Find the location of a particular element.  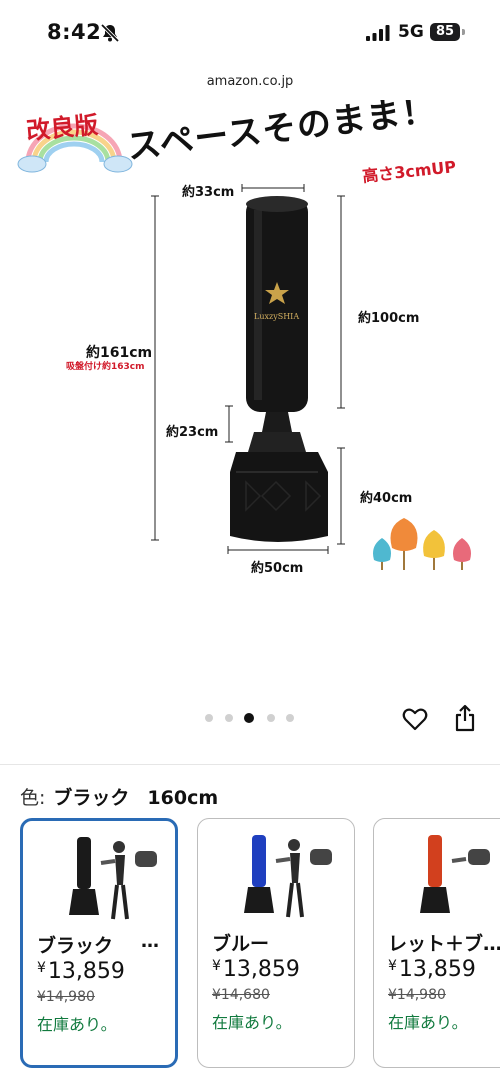

dim-base-width: 約50cm is located at coordinates (277, 568).